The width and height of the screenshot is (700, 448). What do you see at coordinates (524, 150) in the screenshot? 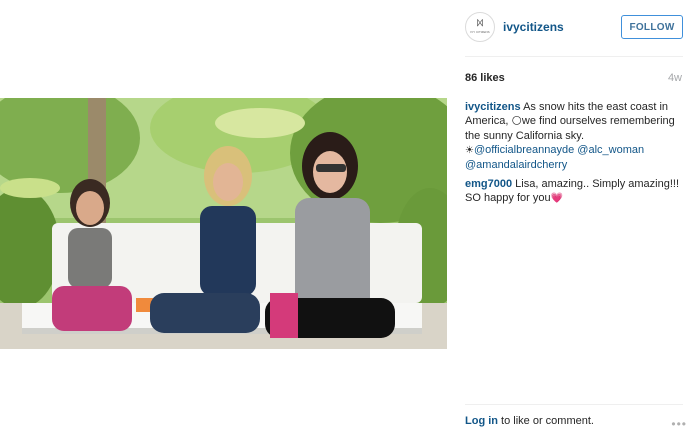
I see `mention-link-1: @officialbreannayde` at bounding box center [524, 150].